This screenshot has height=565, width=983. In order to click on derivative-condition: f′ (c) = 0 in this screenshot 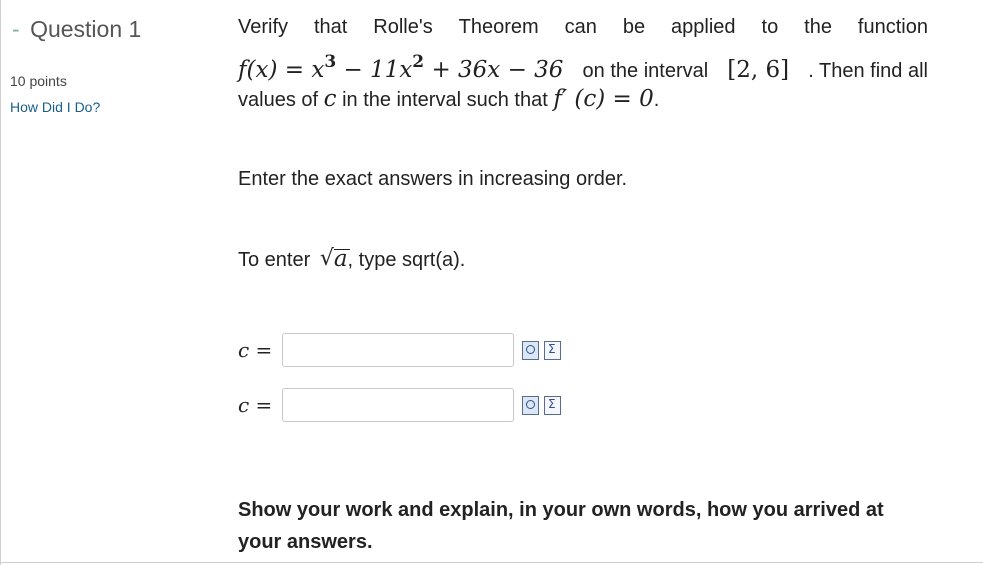, I will do `click(603, 99)`.